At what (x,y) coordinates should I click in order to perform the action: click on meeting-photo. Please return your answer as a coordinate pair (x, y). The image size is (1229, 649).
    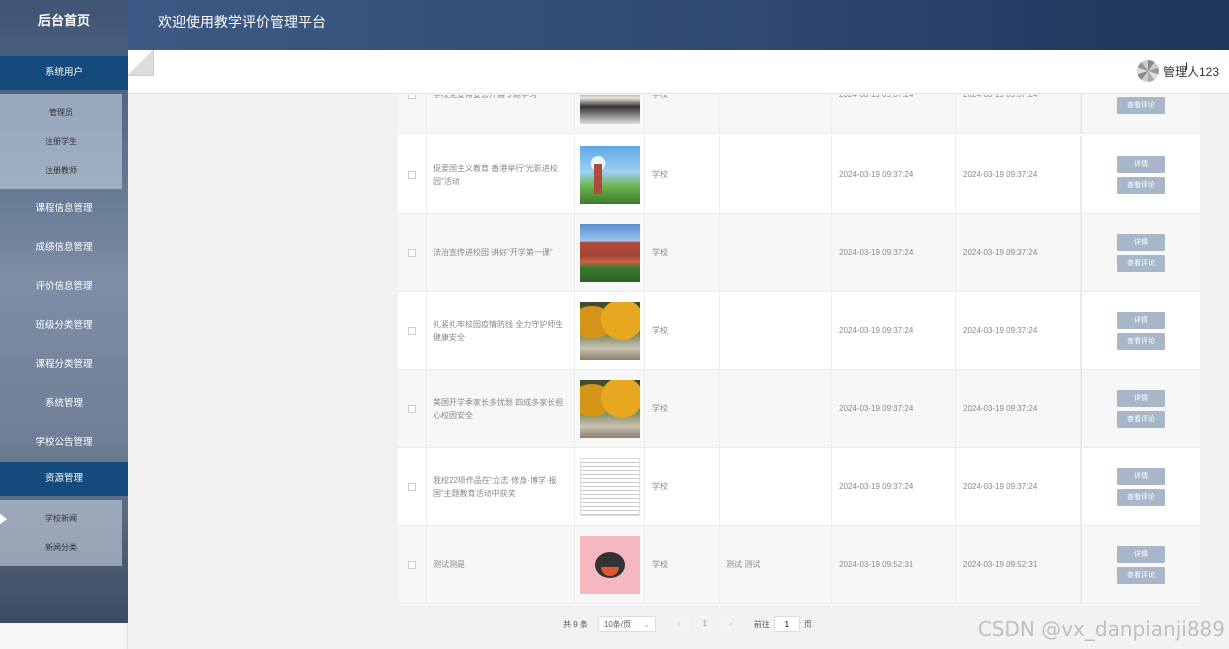
    Looking at the image, I should click on (609, 109).